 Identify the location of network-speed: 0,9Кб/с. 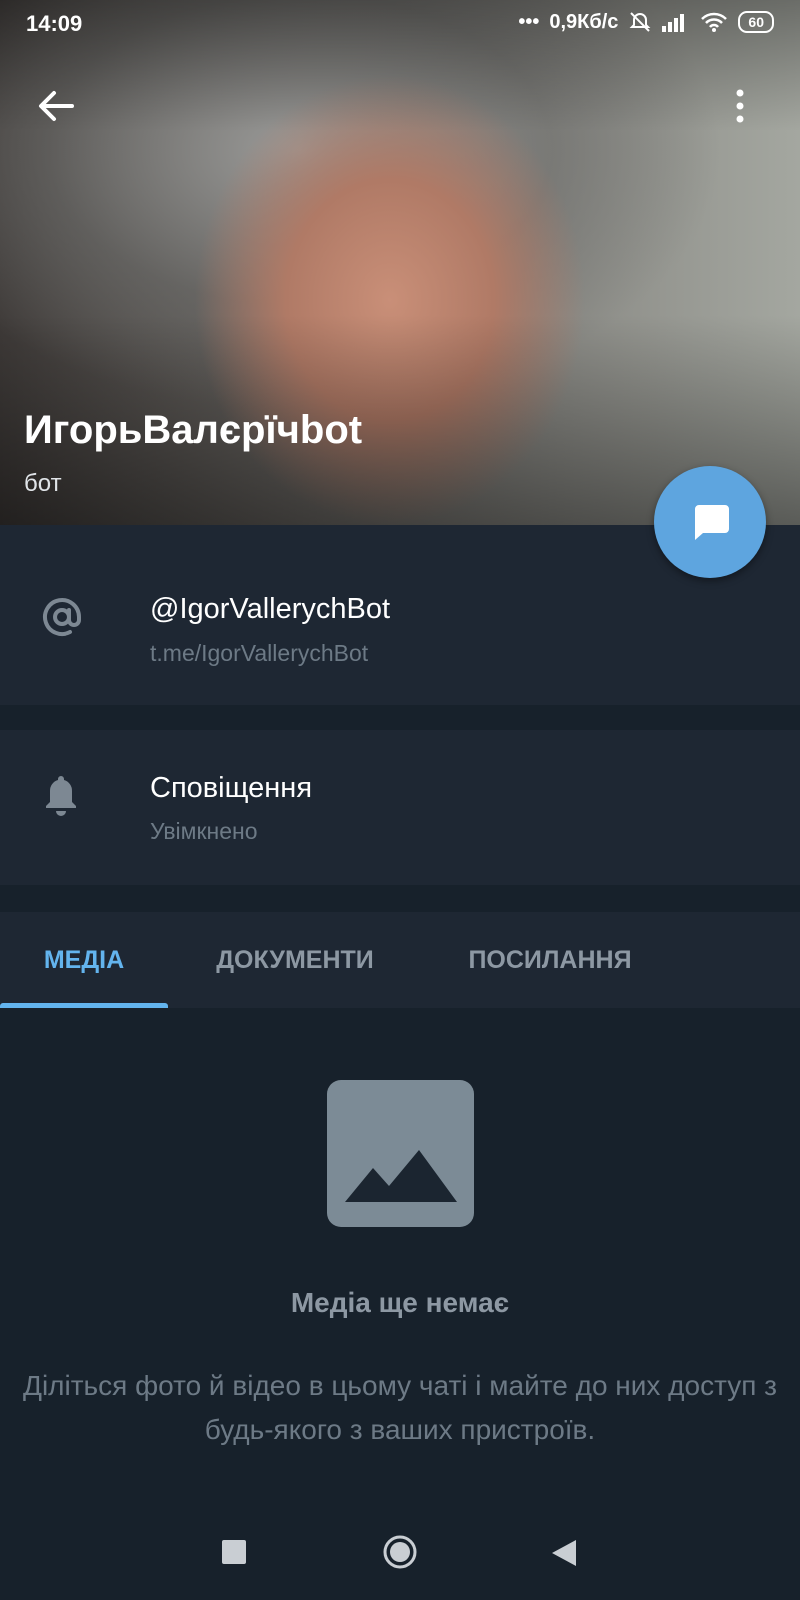
(584, 21).